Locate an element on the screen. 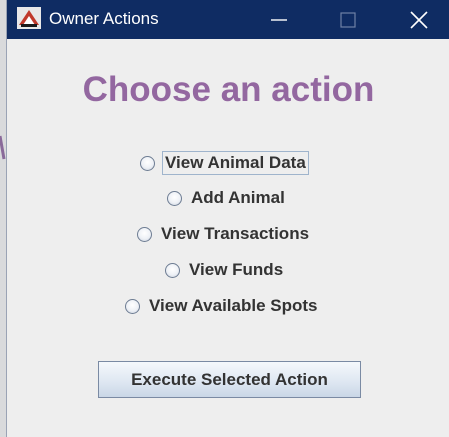 Image resolution: width=449 pixels, height=437 pixels. close-icon is located at coordinates (419, 19).